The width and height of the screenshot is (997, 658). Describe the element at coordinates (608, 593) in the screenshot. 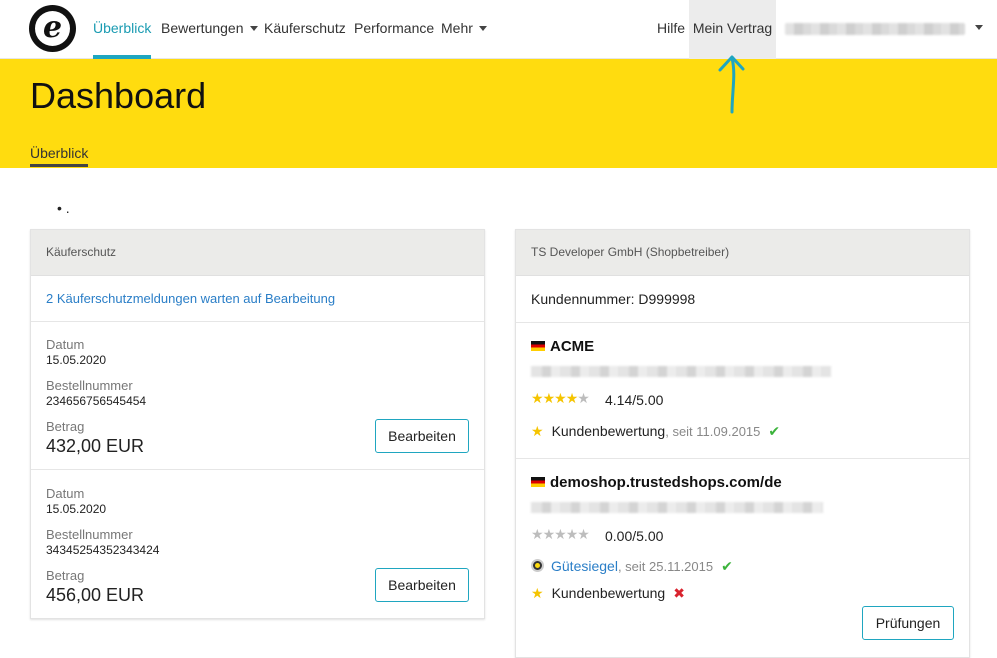

I see `reviews-status-row: ★ Kundenbewertung ✖` at that location.